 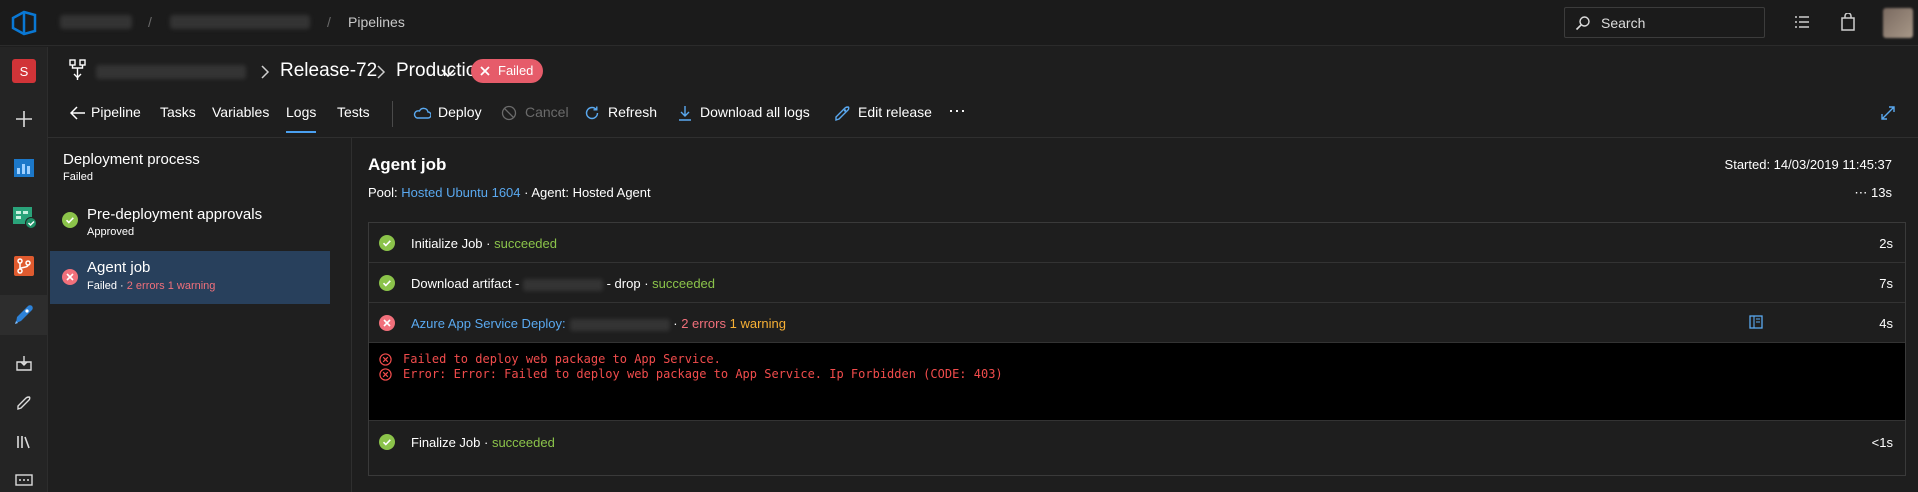 What do you see at coordinates (383, 192) in the screenshot?
I see `pool-label: Pool:` at bounding box center [383, 192].